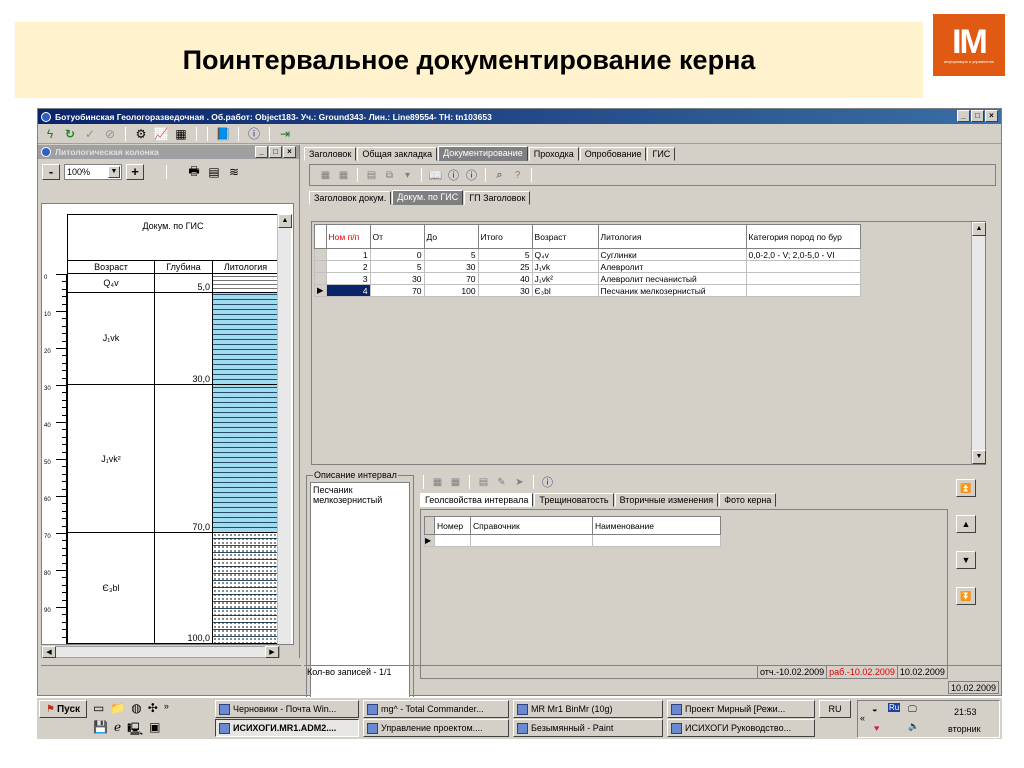 The height and width of the screenshot is (768, 1024). What do you see at coordinates (111, 338) in the screenshot?
I see `layer-age-cell: J₁vk` at bounding box center [111, 338].